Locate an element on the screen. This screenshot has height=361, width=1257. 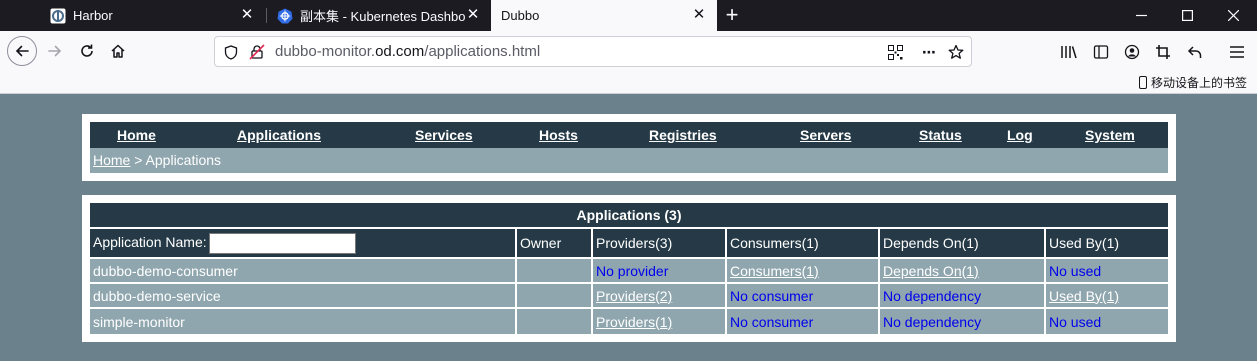
table-caption: Applications (3) is located at coordinates (629, 216).